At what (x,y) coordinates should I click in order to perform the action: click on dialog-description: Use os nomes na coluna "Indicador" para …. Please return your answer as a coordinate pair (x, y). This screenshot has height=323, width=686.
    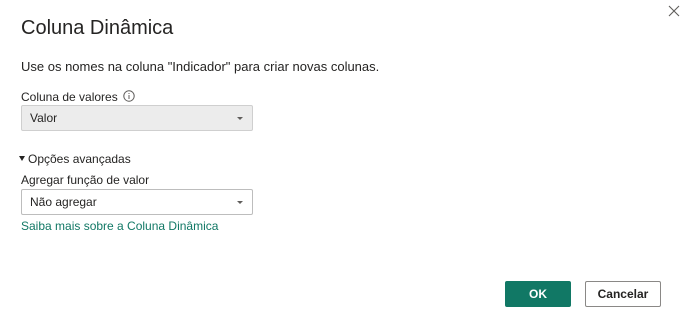
    Looking at the image, I should click on (200, 66).